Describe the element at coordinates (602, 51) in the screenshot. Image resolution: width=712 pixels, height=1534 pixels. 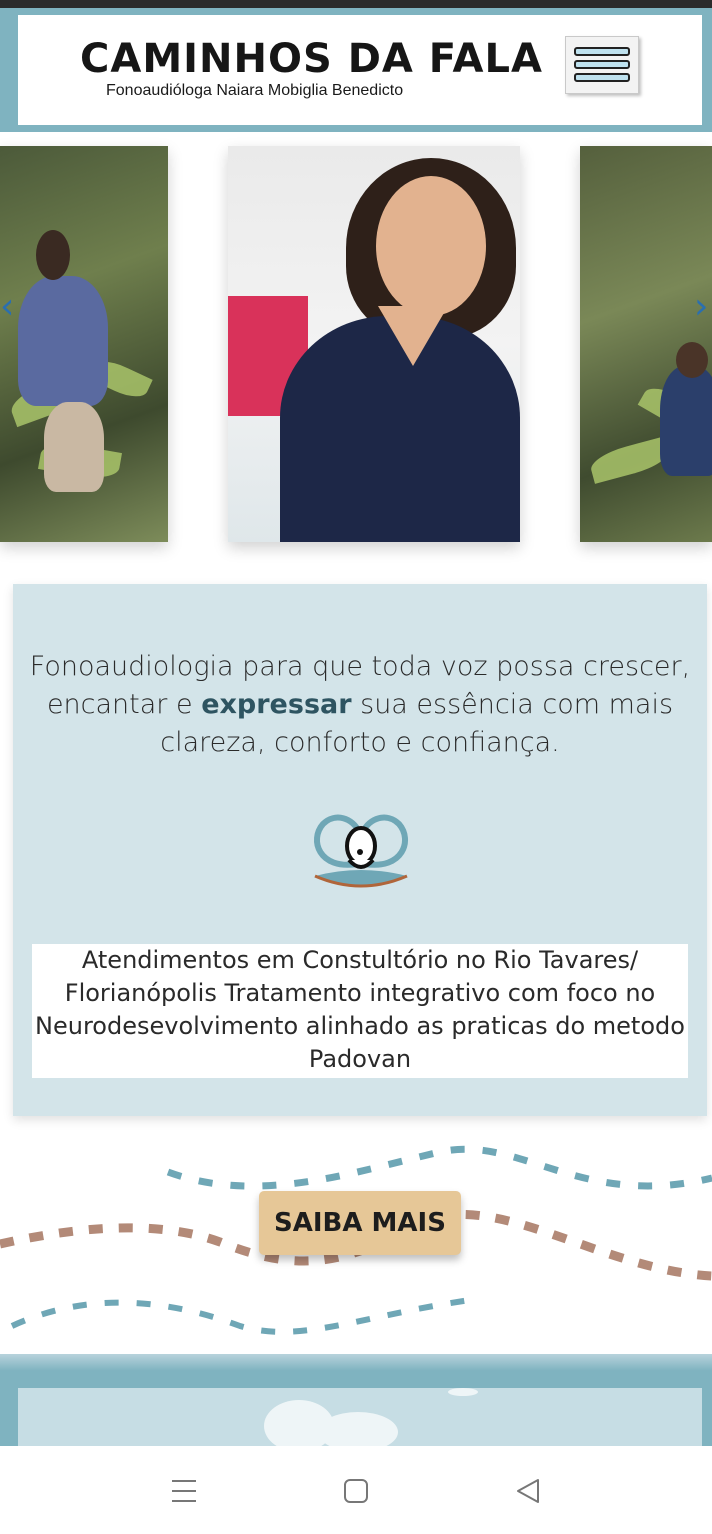
I see `hamburger-menu-icon` at that location.